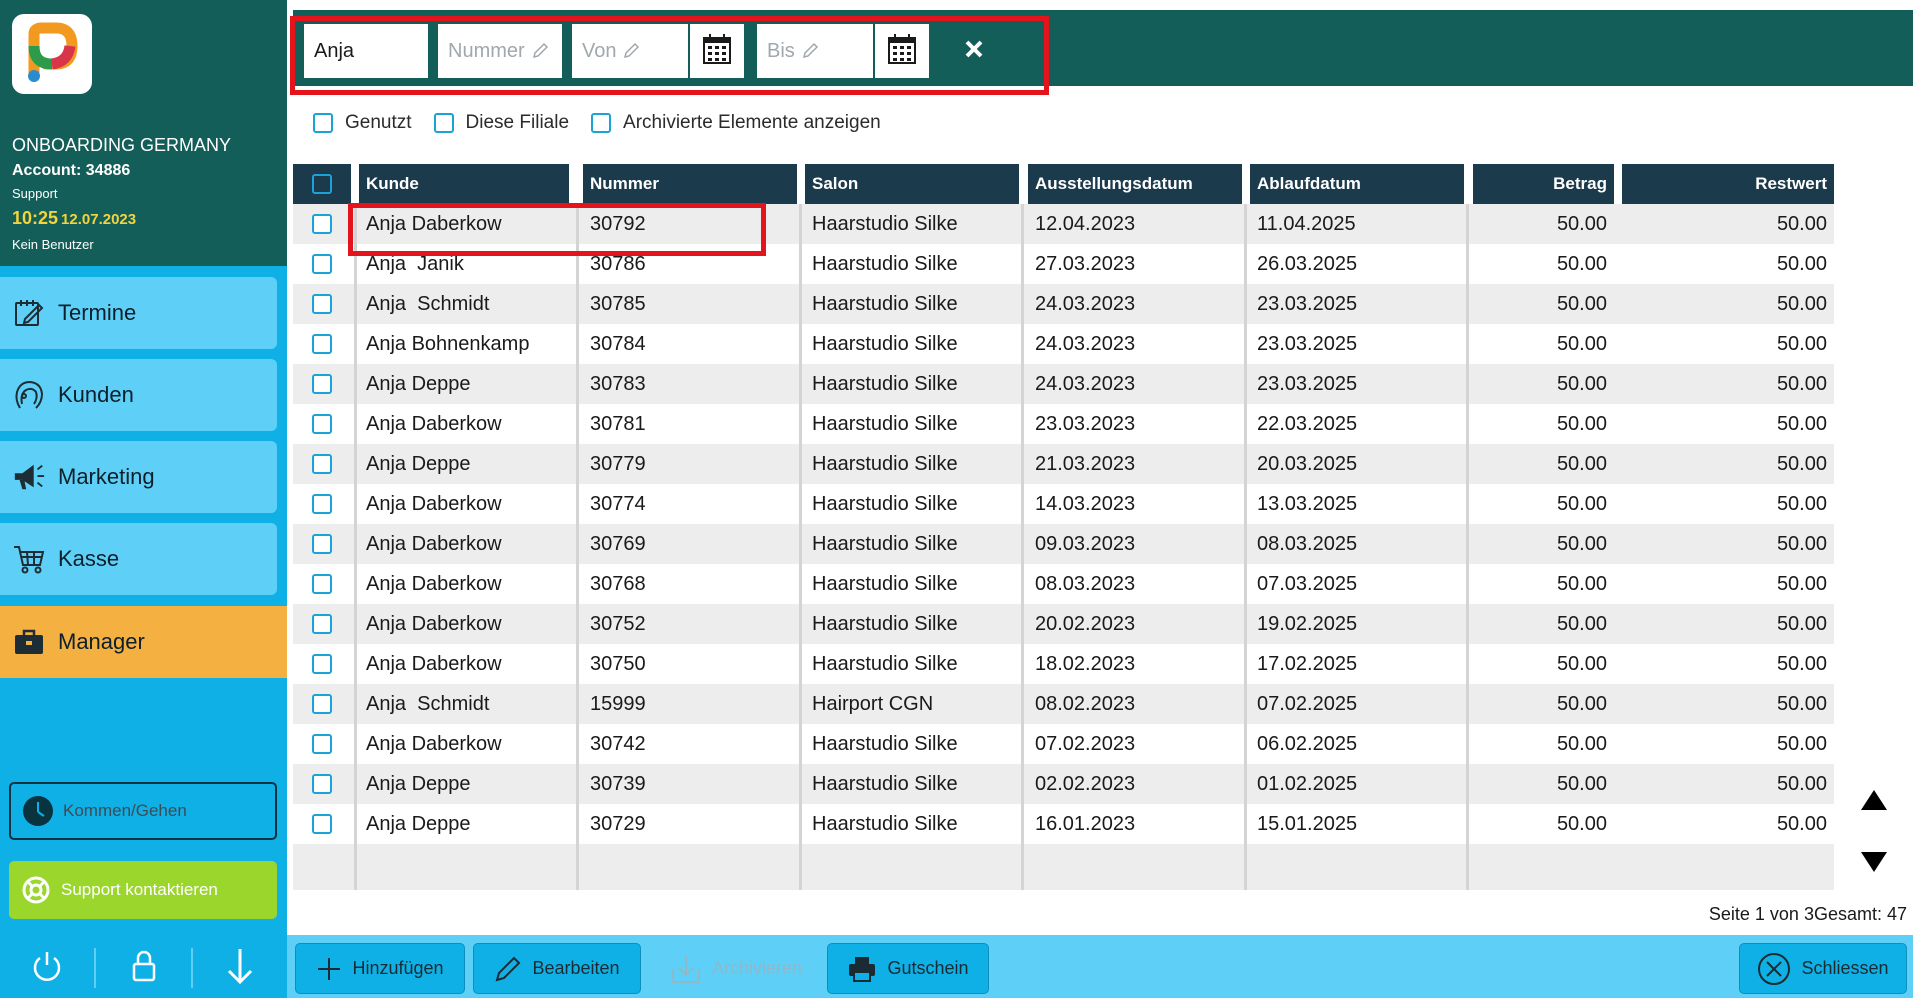 Image resolution: width=1913 pixels, height=998 pixels. I want to click on support-button: Support kontaktieren, so click(143, 890).